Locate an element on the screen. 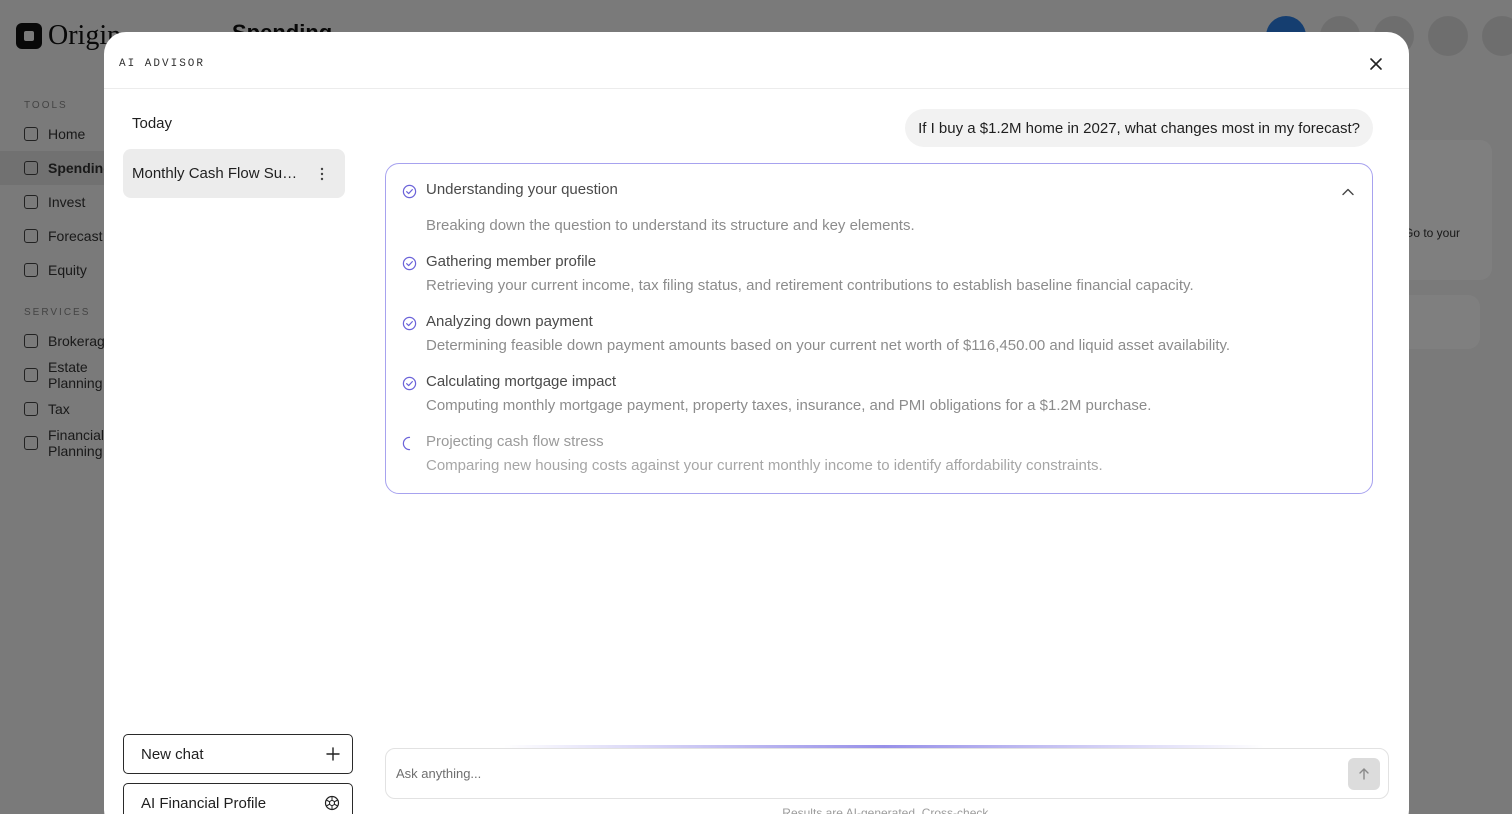 This screenshot has width=1512, height=814. chevron-up-icon is located at coordinates (1348, 192).